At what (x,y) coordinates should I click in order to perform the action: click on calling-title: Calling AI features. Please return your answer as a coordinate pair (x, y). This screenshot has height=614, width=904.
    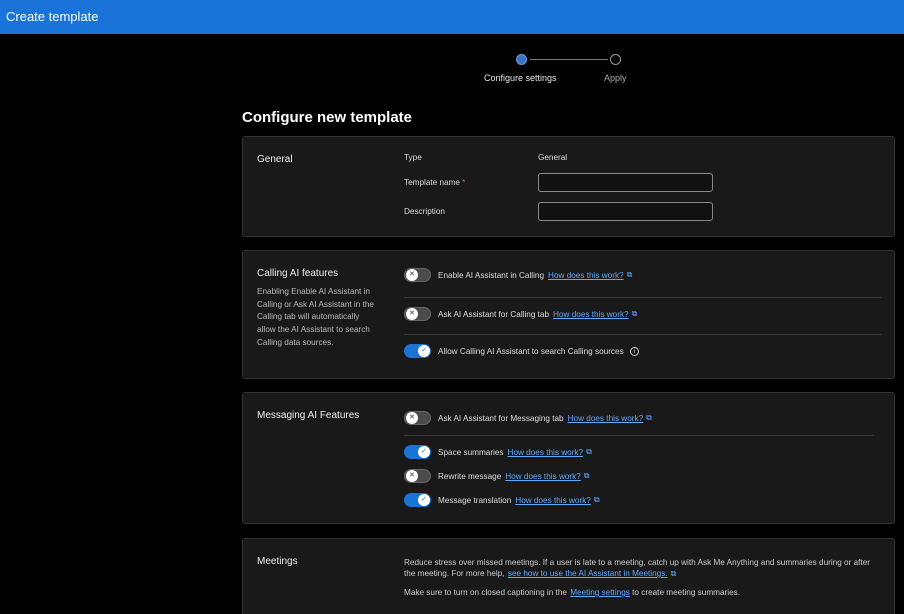
    Looking at the image, I should click on (298, 273).